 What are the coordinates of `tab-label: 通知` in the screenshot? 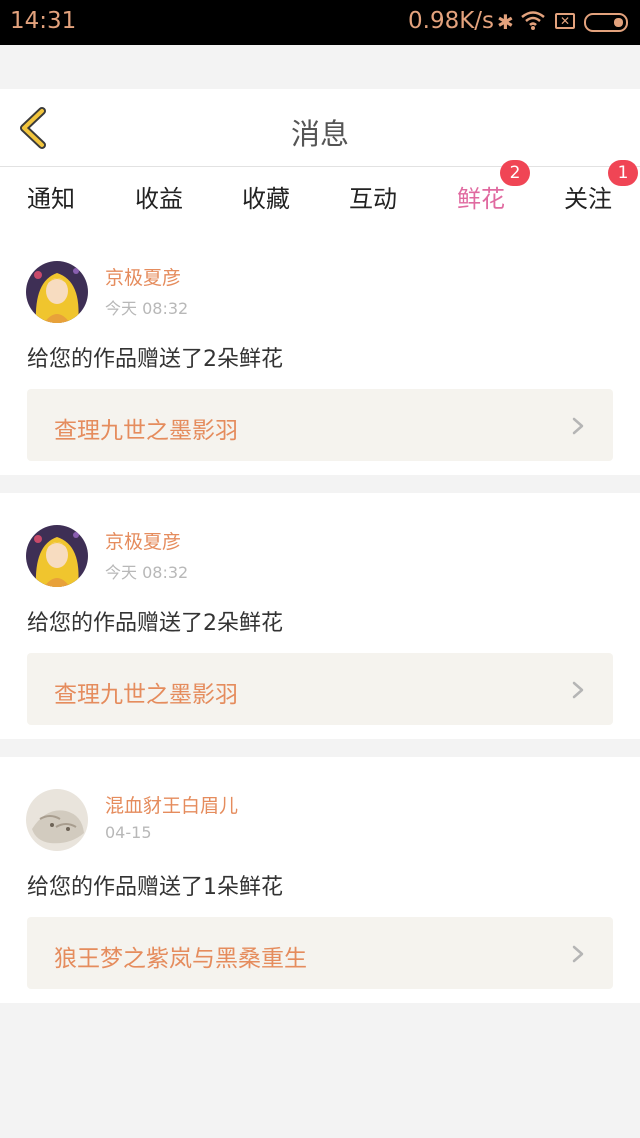 It's located at (51, 199).